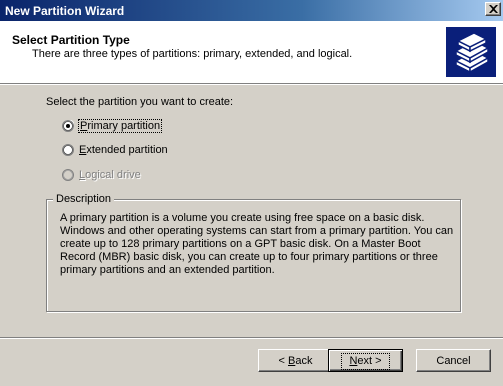  Describe the element at coordinates (251, 10) in the screenshot. I see `title-bar: New Partition Wizard` at that location.